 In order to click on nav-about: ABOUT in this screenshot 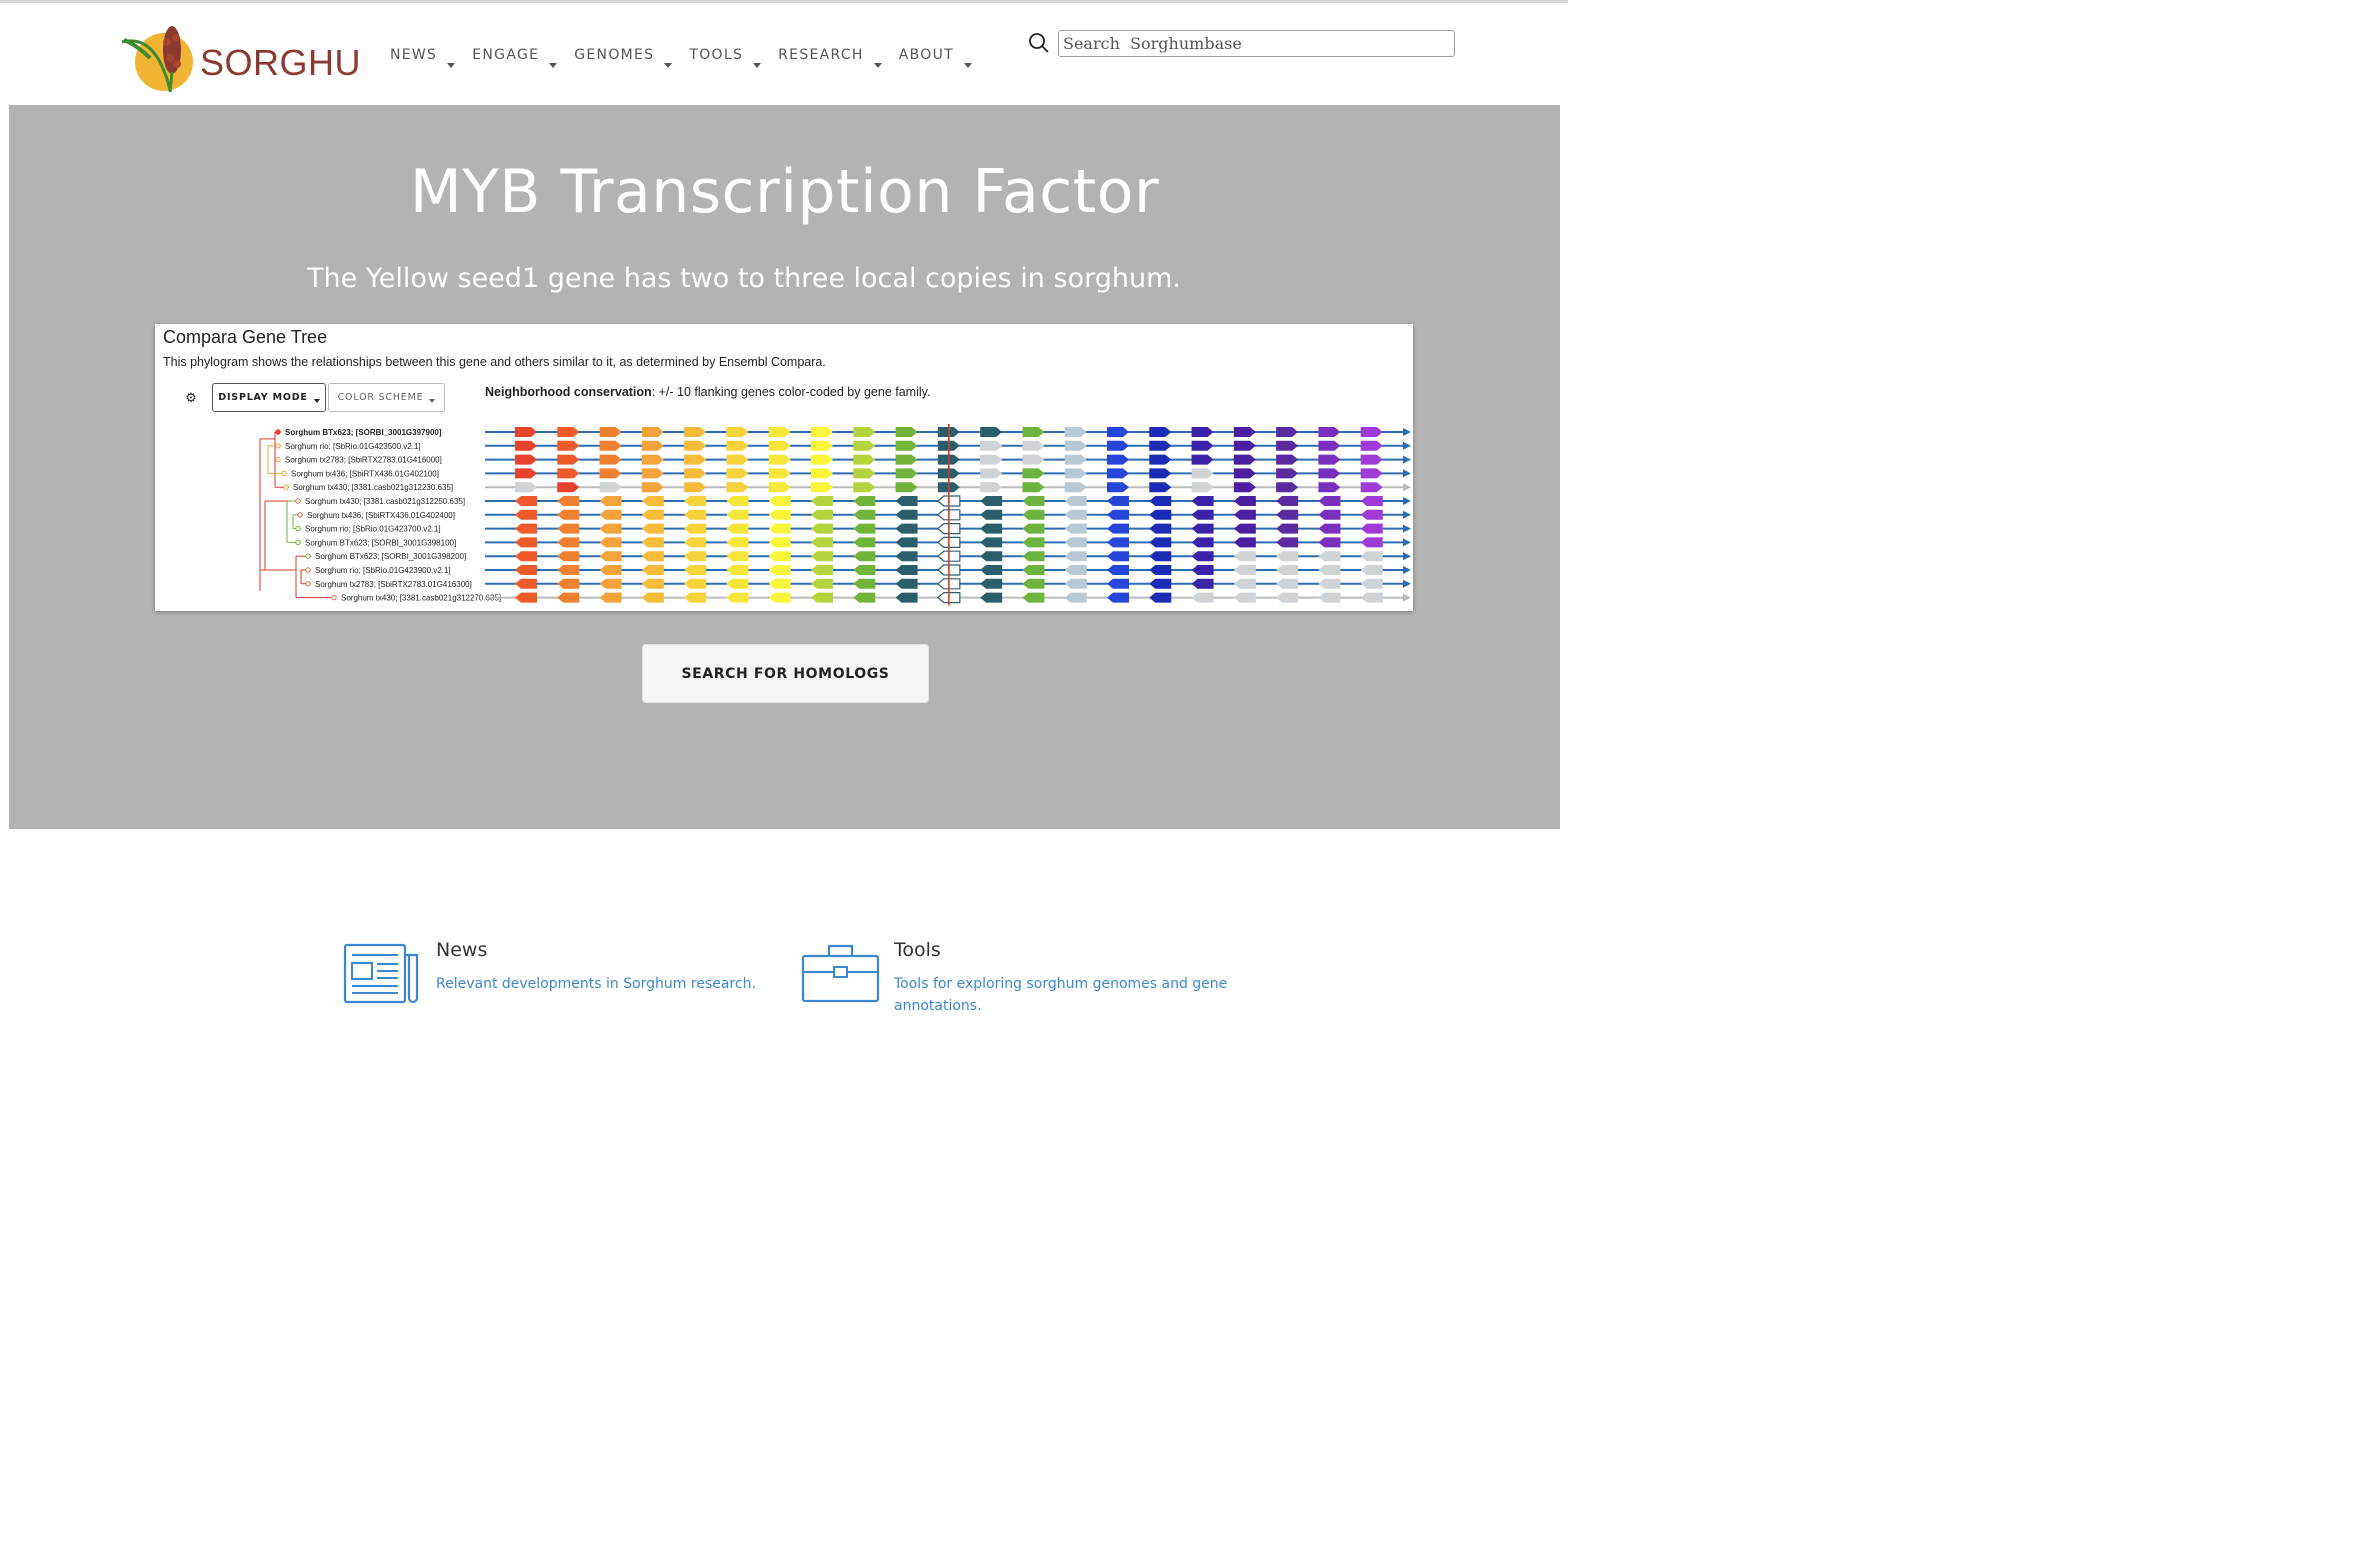, I will do `click(936, 56)`.